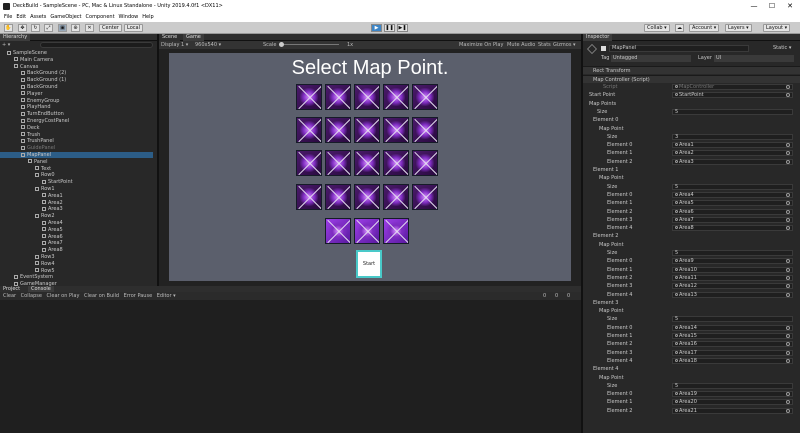 The height and width of the screenshot is (433, 800). What do you see at coordinates (521, 45) in the screenshot?
I see `mute-audio-toggle: Mute Audio` at bounding box center [521, 45].